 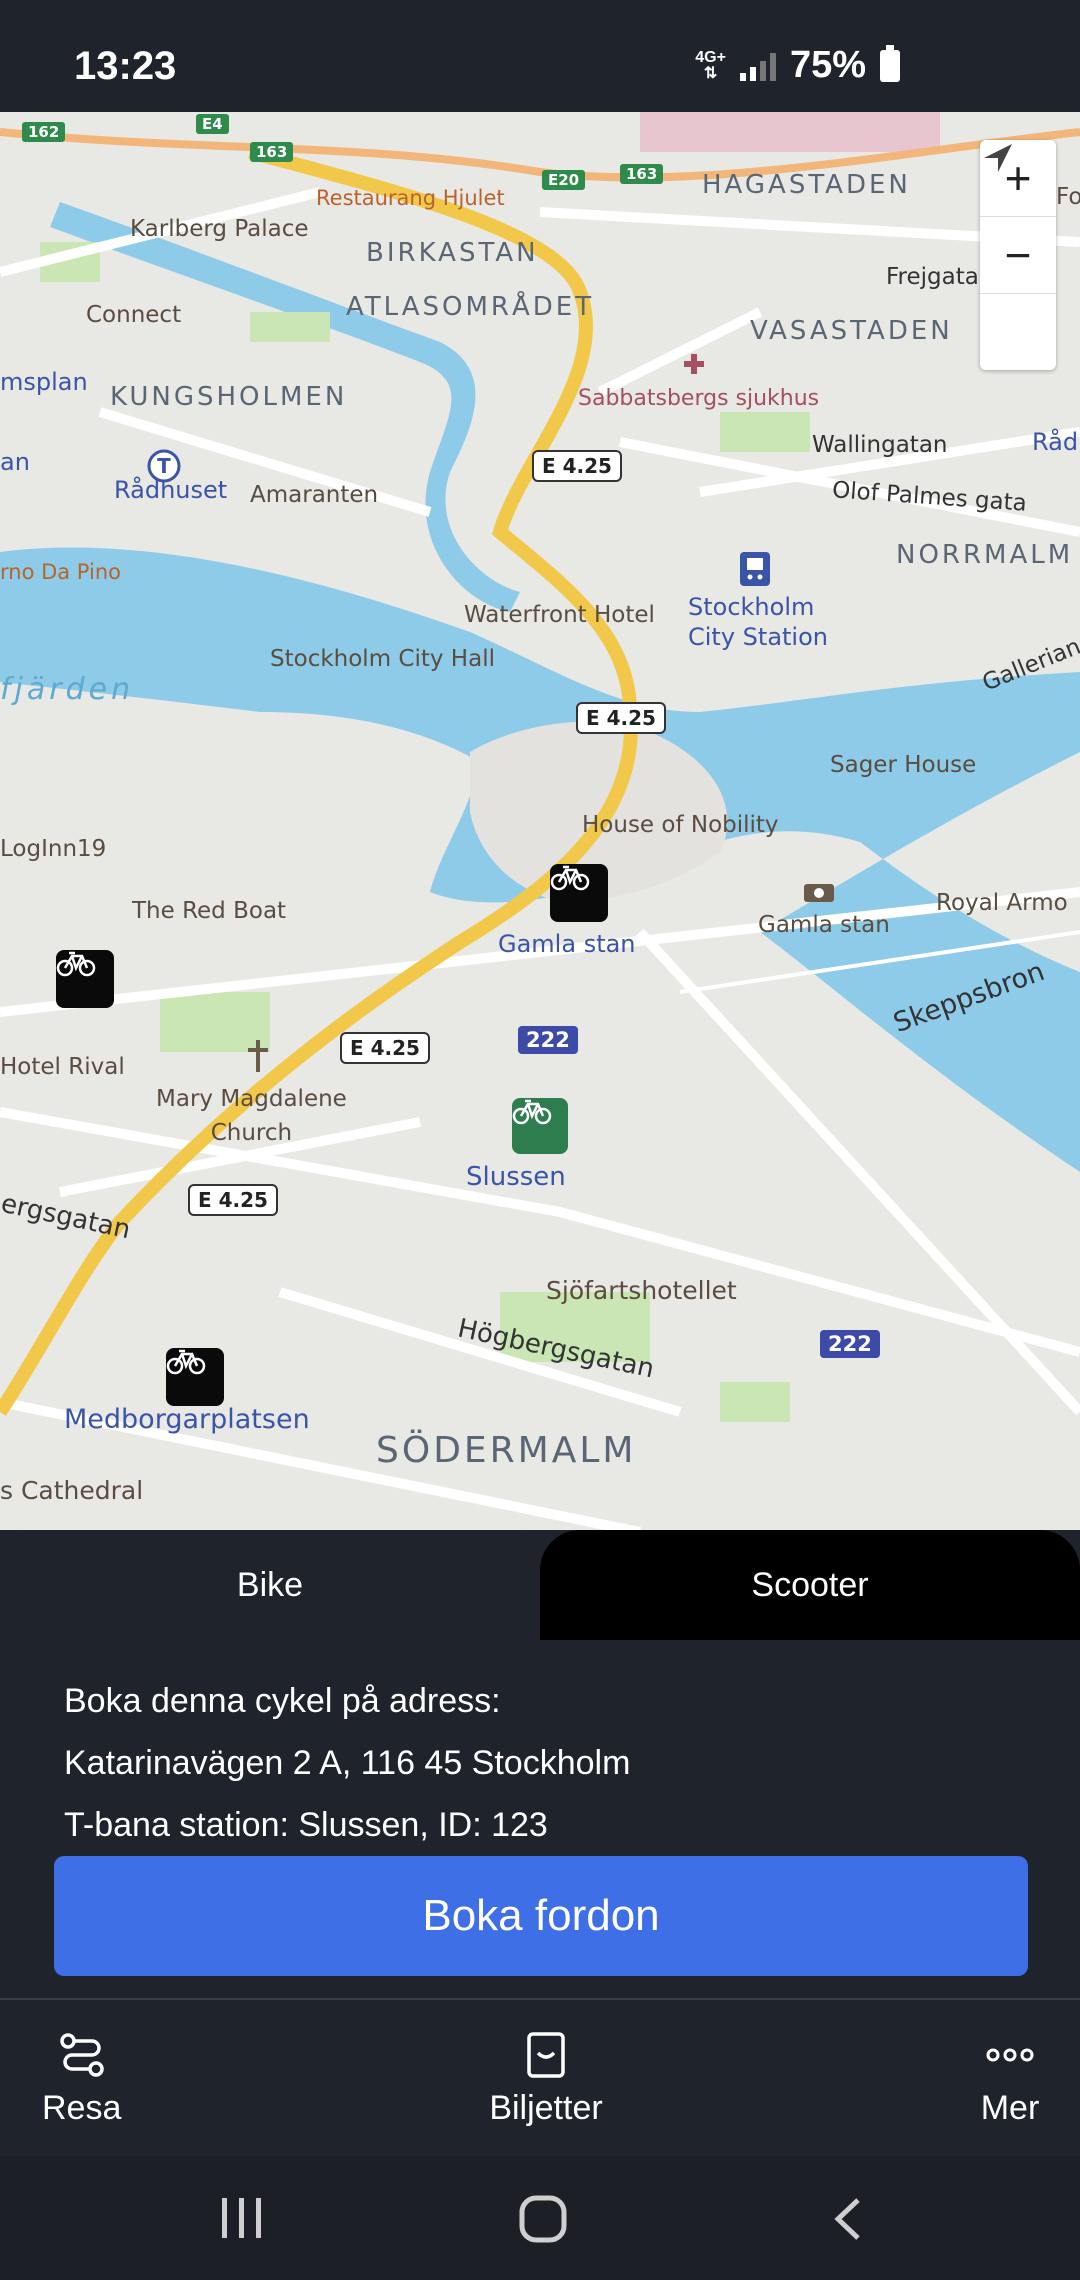 I want to click on poi-label: Rådm, so click(x=1056, y=442).